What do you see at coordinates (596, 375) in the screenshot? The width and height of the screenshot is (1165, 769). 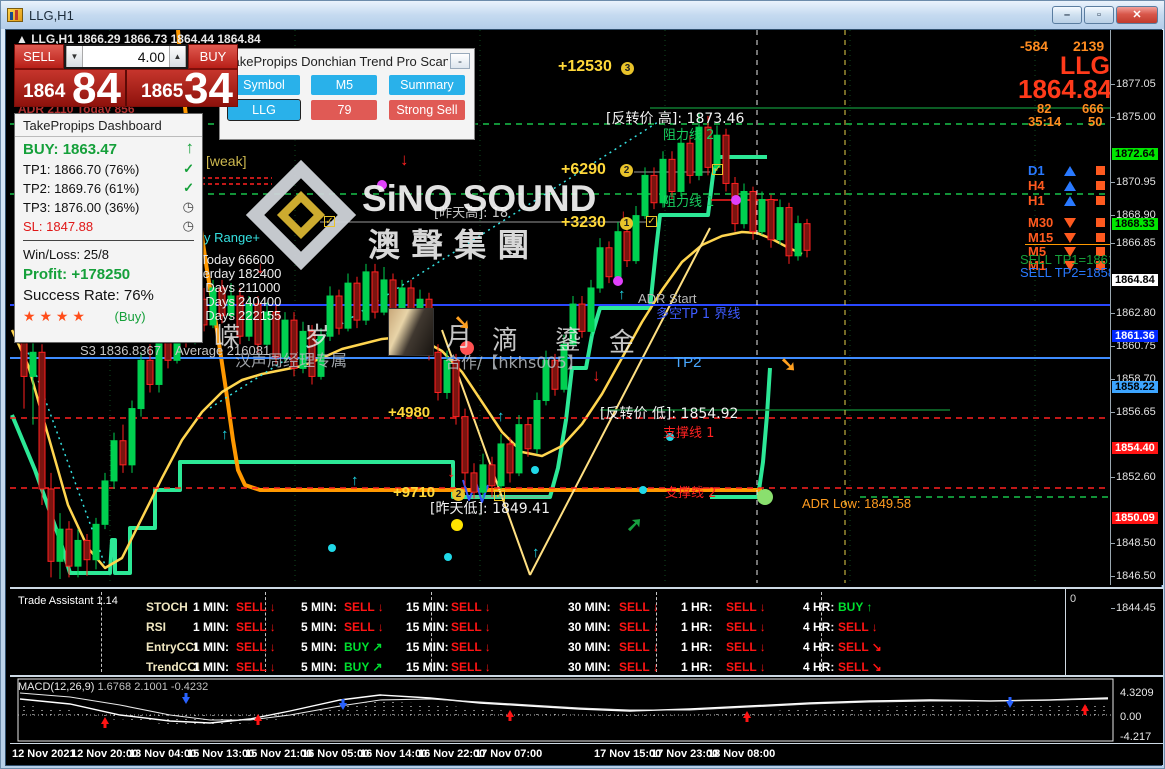 I see `arrow-down-4: ↓` at bounding box center [596, 375].